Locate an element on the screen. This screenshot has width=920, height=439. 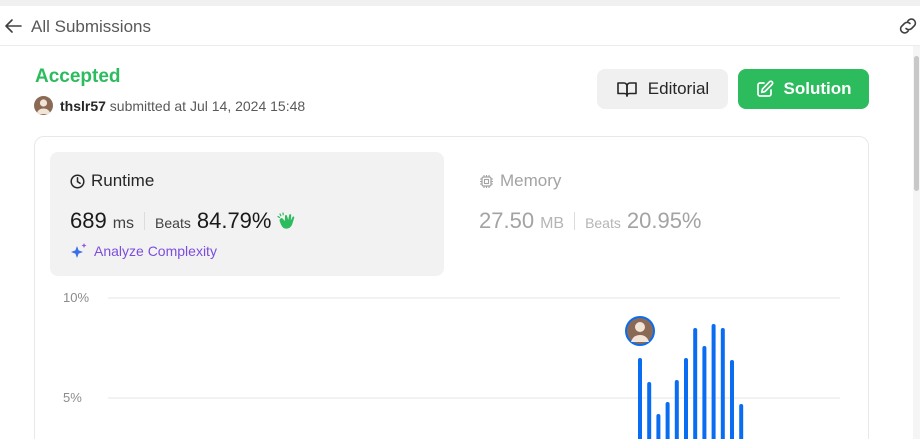
runtime-value: 689 is located at coordinates (88, 220).